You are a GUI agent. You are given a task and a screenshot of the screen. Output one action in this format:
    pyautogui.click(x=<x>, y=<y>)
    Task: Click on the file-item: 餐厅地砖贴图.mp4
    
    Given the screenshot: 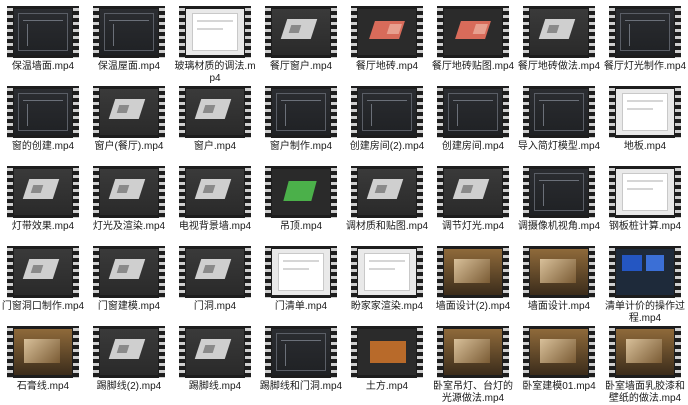 What is the action you would take?
    pyautogui.click(x=473, y=39)
    